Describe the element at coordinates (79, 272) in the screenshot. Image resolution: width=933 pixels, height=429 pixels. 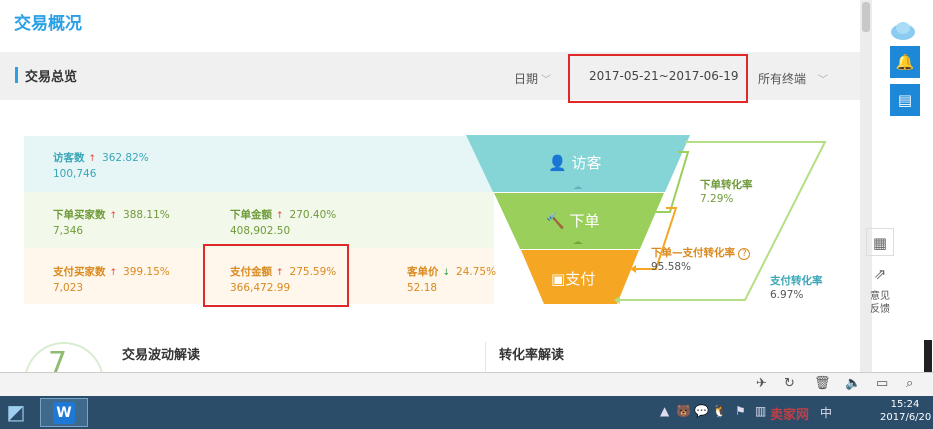
I see `metric-label: 支付买家数` at that location.